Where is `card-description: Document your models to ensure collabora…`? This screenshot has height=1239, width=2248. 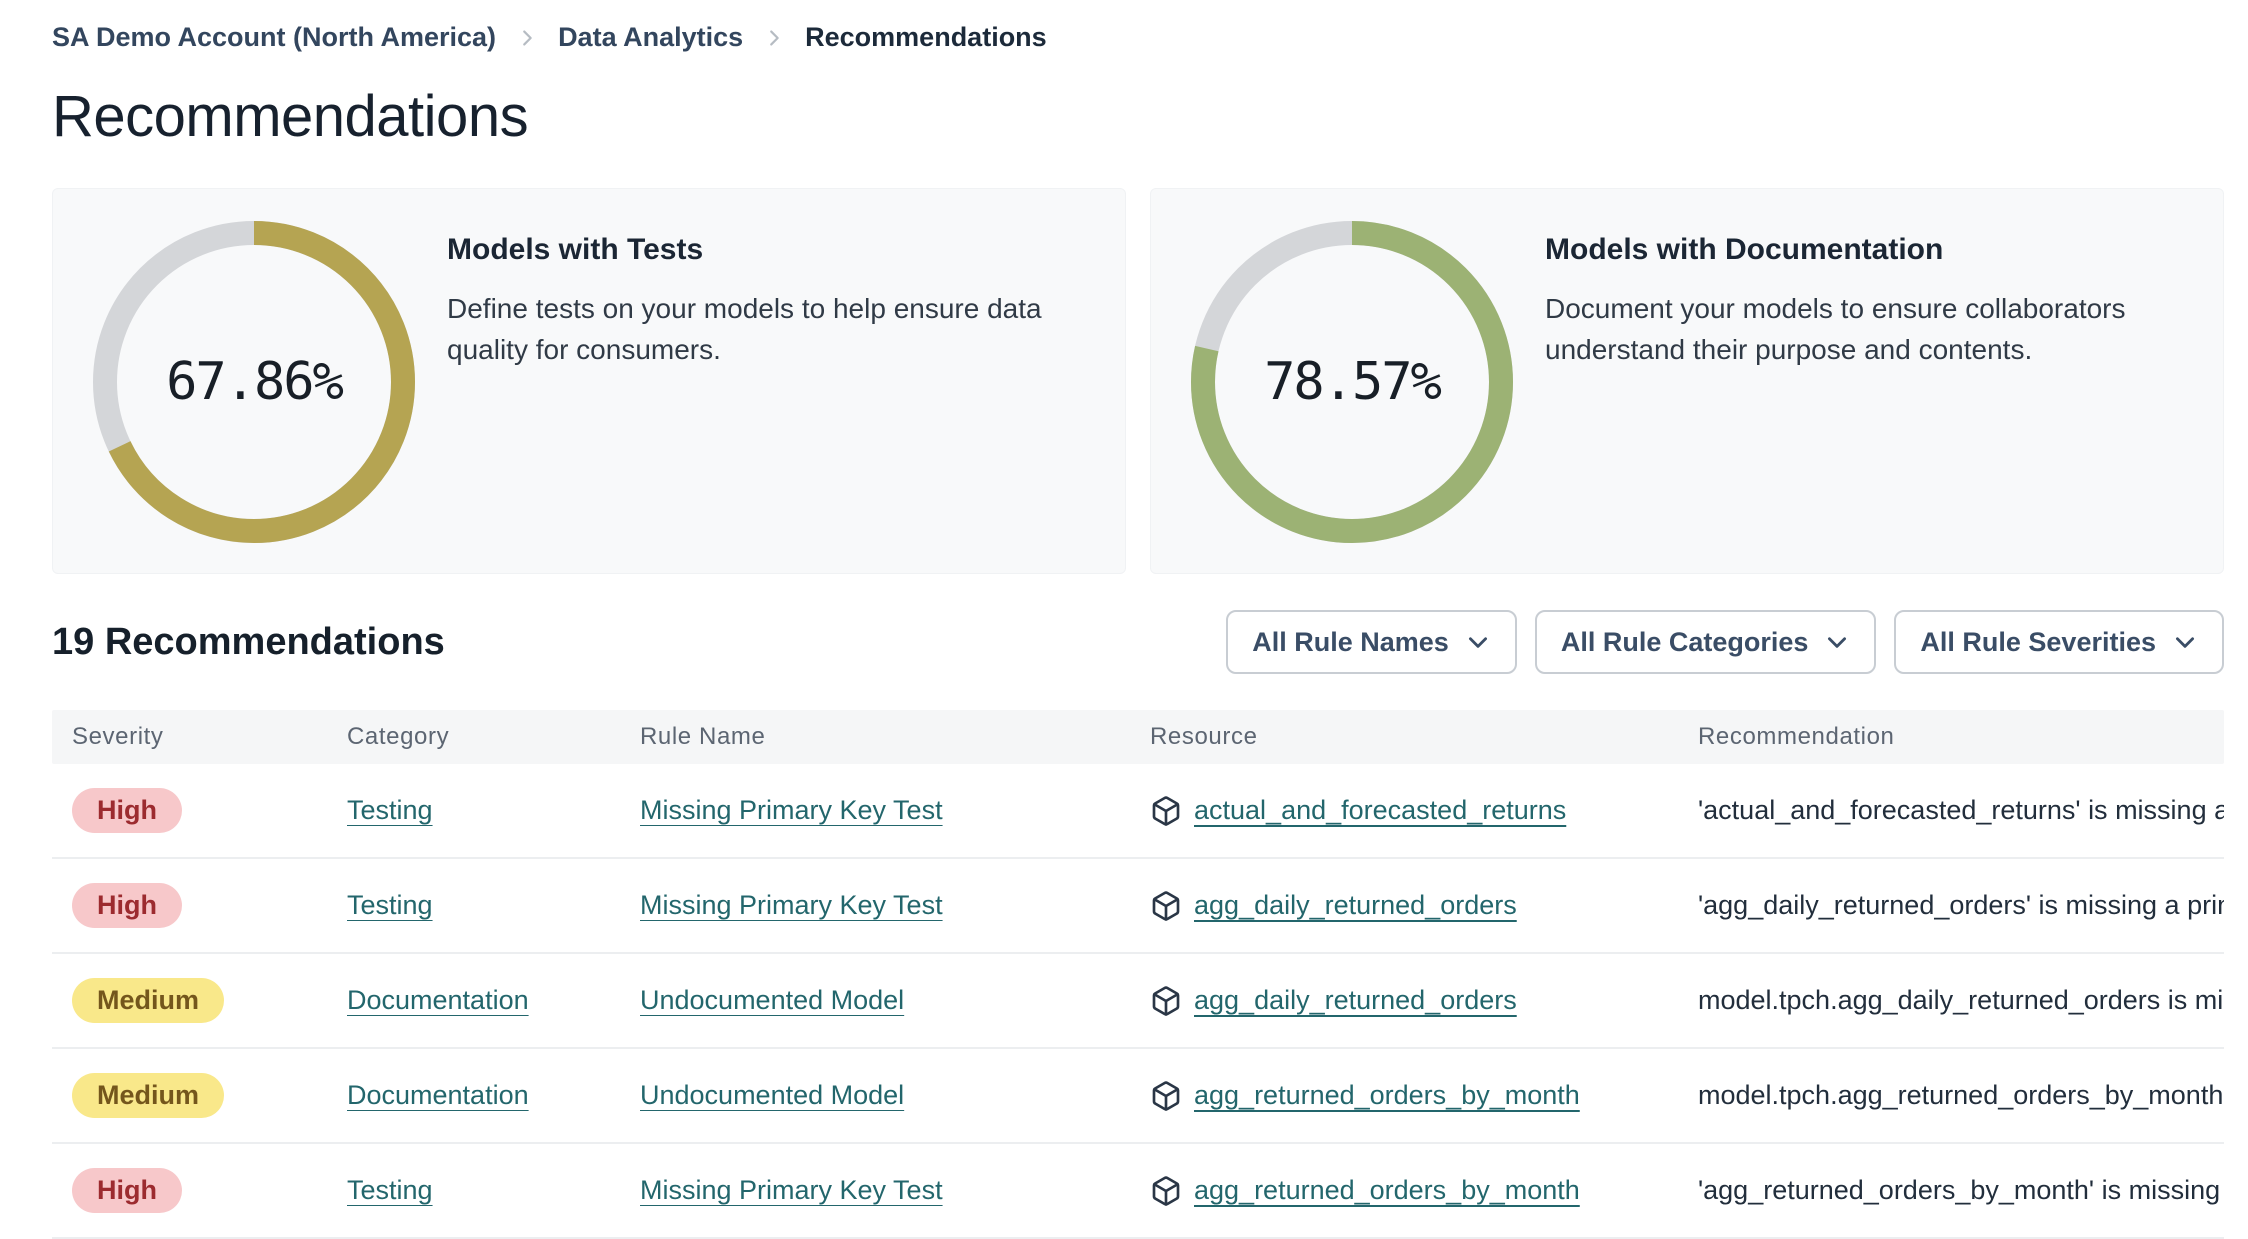
card-description: Document your models to ensure collabora… is located at coordinates (1835, 329).